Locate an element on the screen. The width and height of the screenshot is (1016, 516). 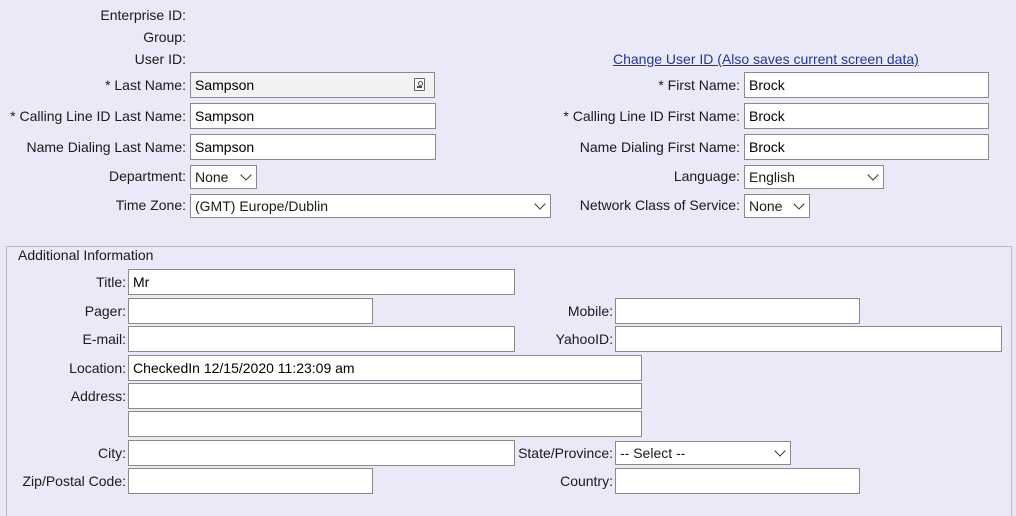
title-field: Mr is located at coordinates (321, 282).